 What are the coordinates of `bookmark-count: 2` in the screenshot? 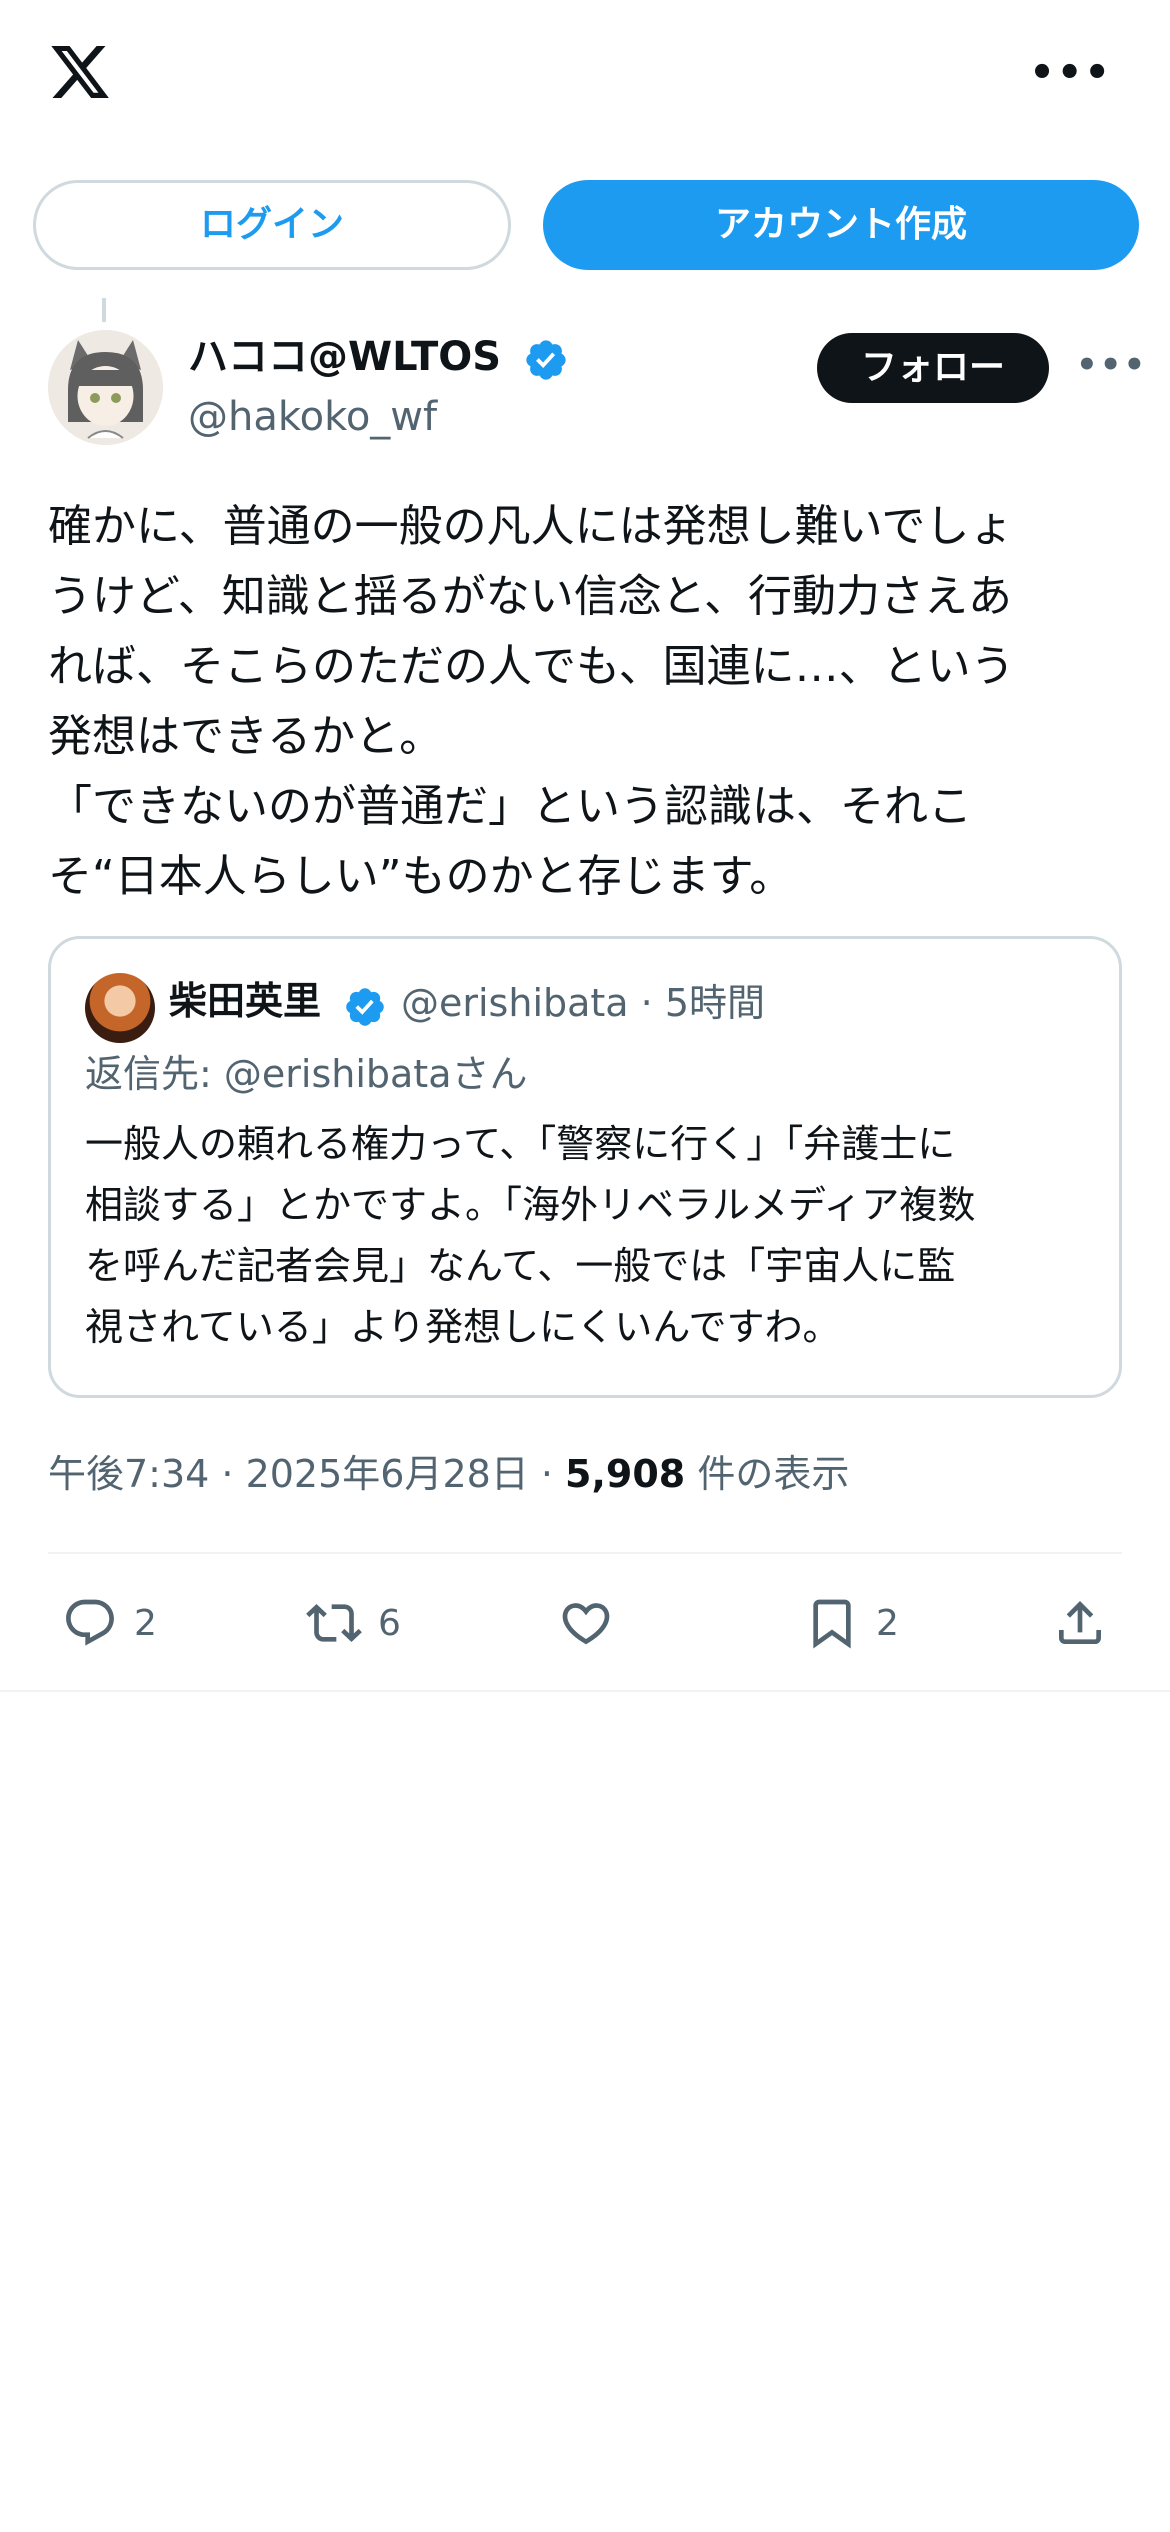 It's located at (887, 1623).